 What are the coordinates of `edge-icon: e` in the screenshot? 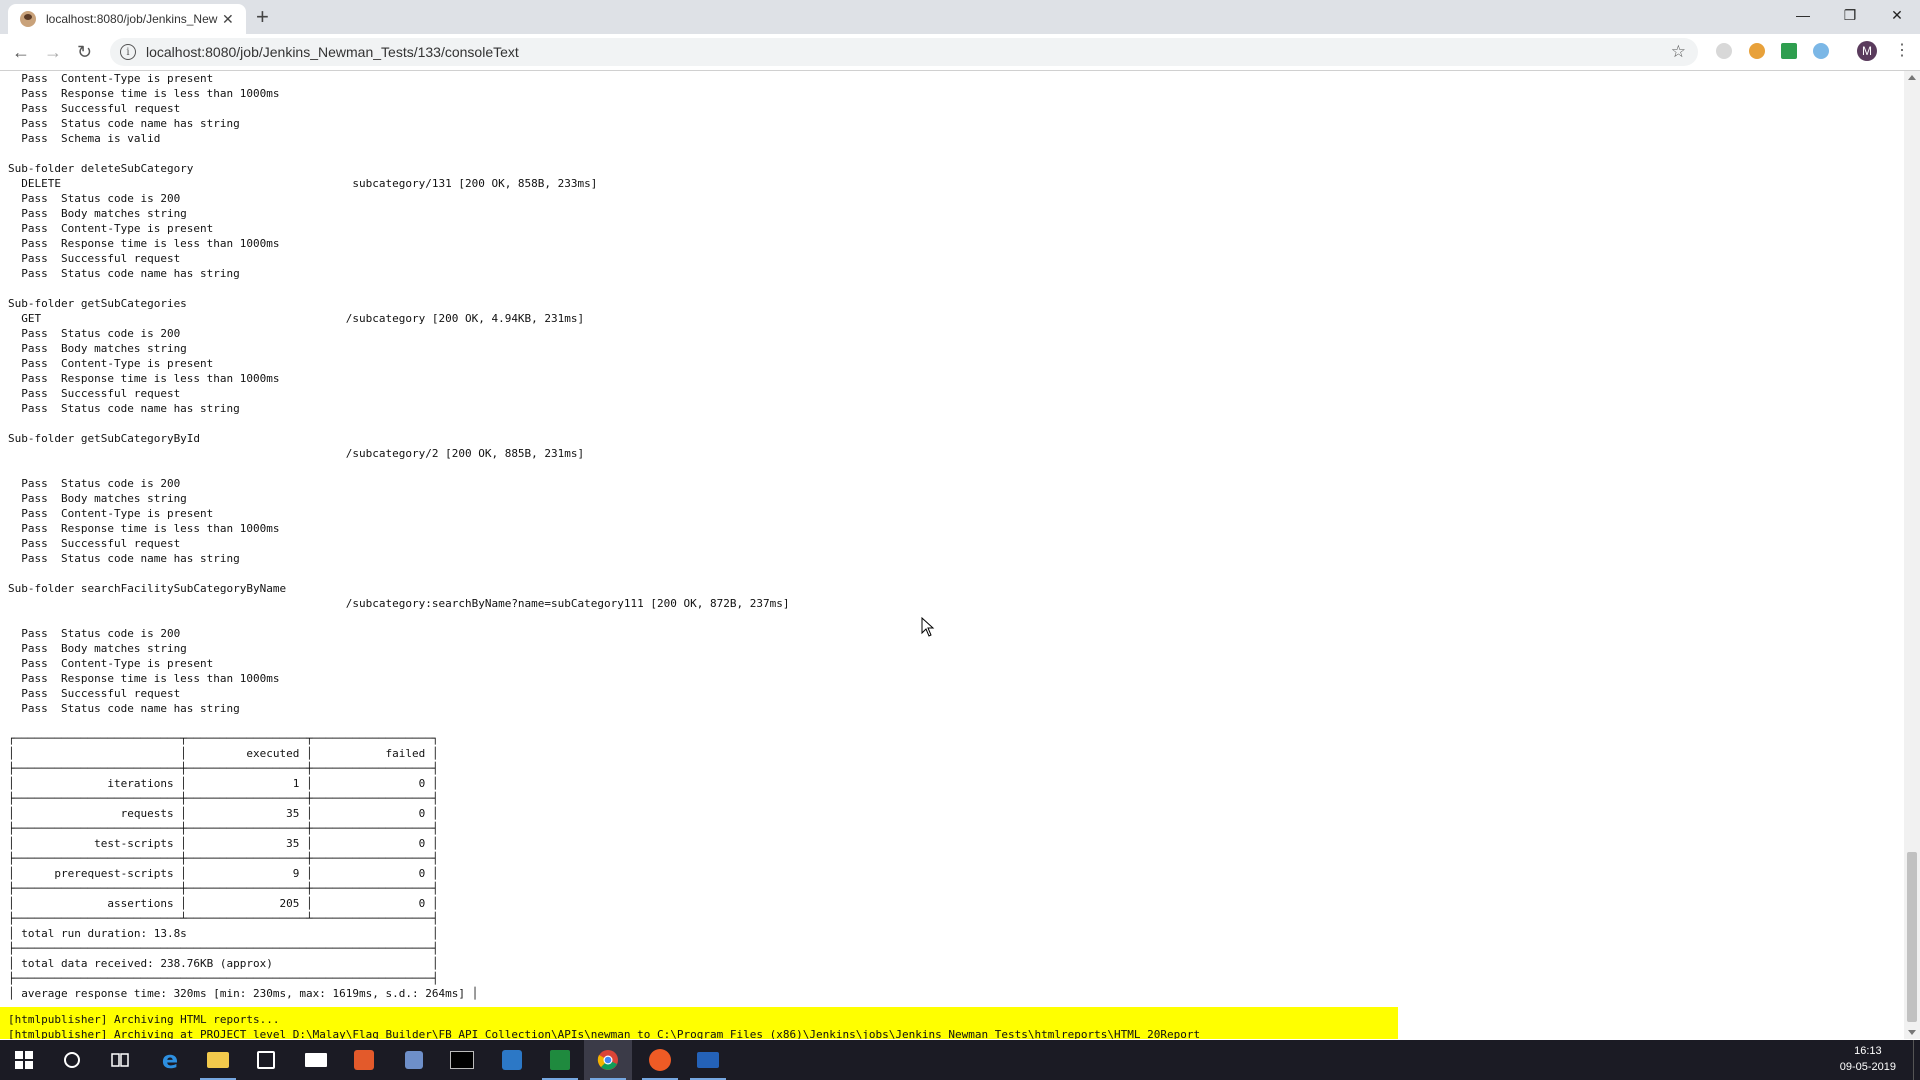 It's located at (170, 1060).